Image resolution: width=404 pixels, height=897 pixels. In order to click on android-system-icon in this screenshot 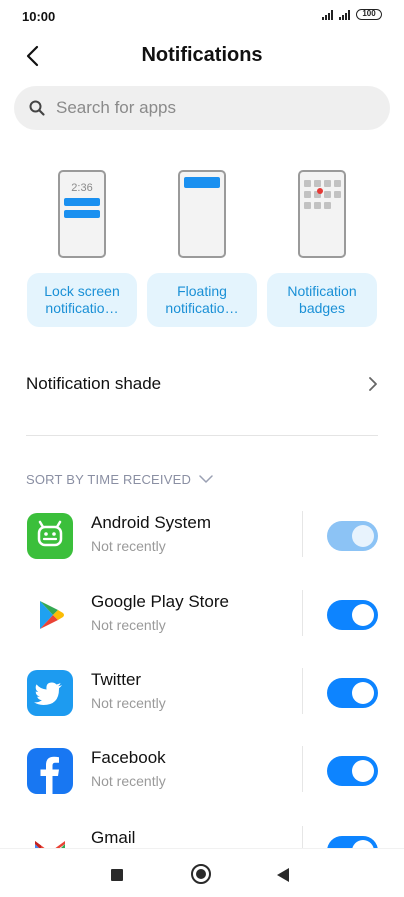, I will do `click(50, 536)`.